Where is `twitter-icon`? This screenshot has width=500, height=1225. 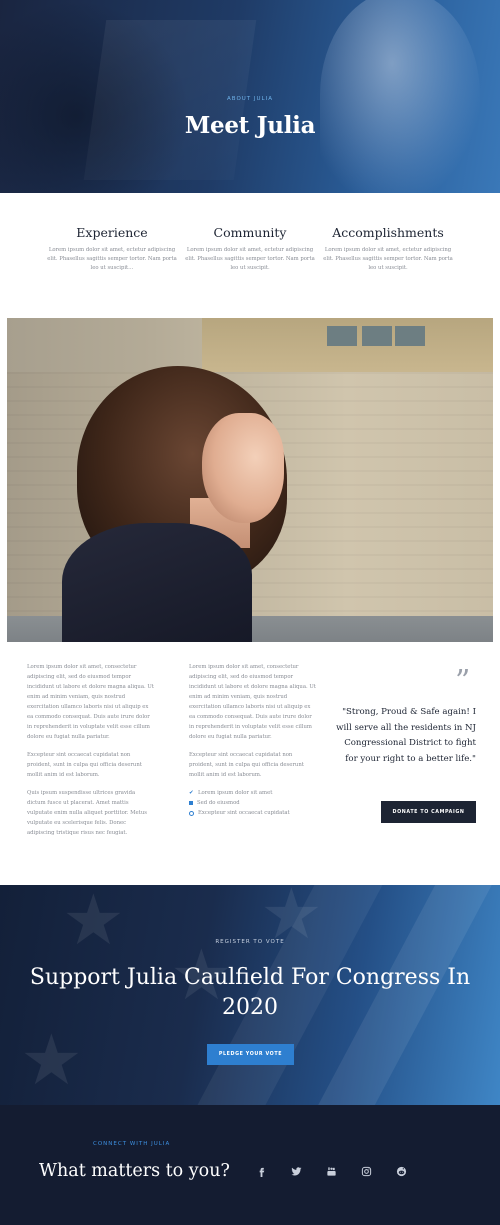 twitter-icon is located at coordinates (296, 1171).